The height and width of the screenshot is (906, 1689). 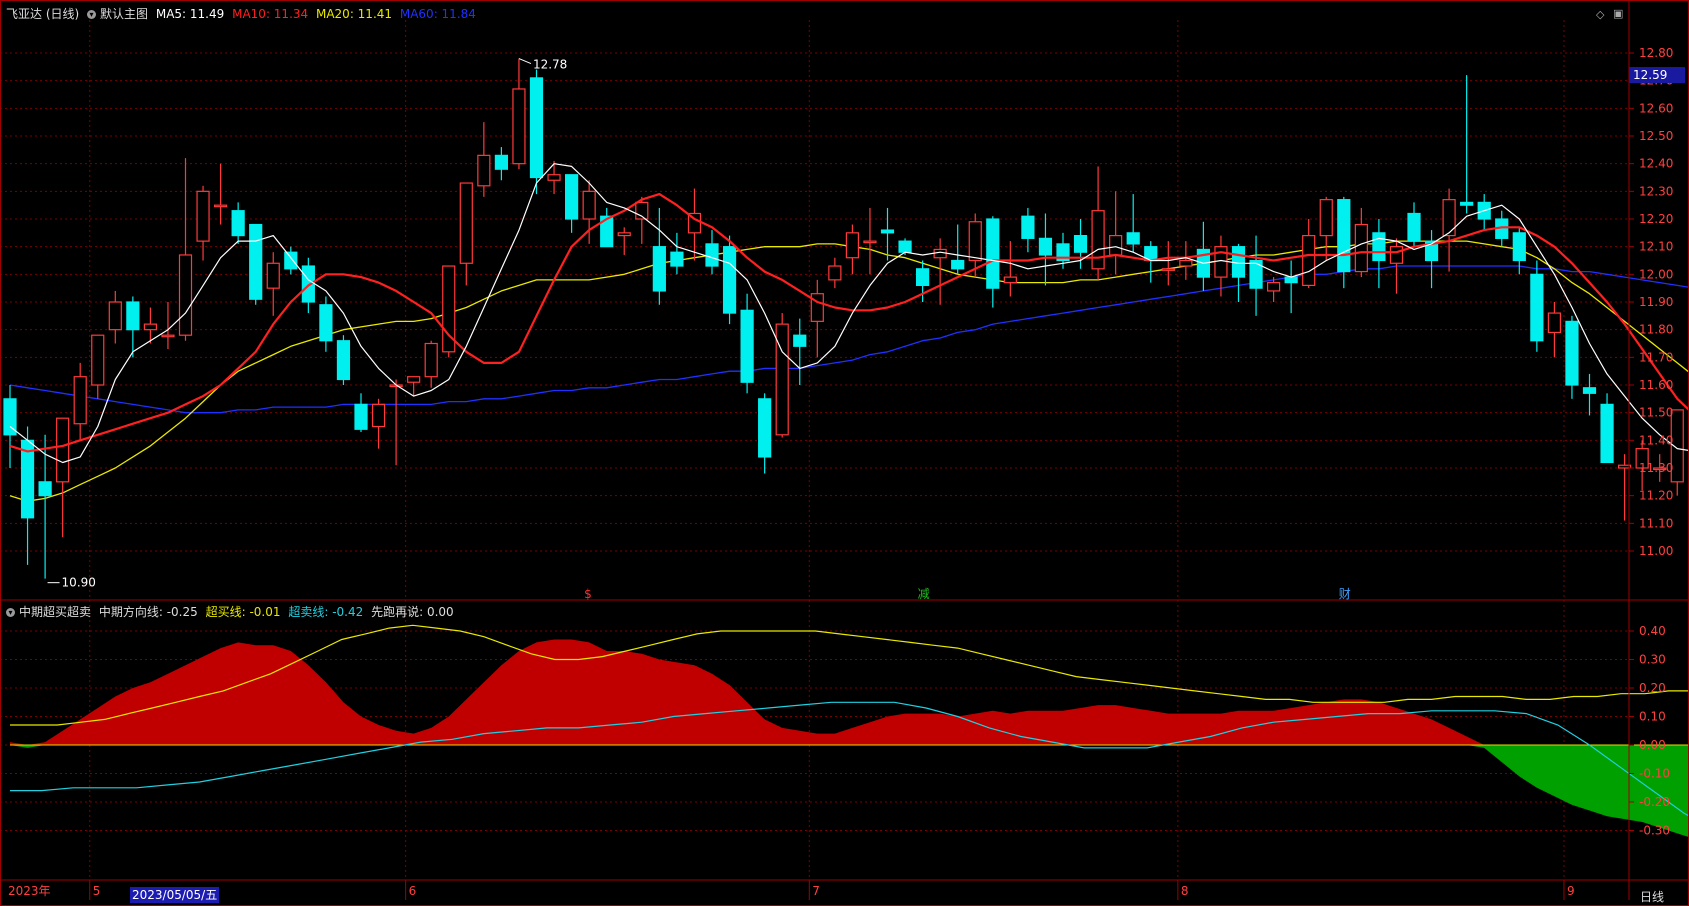 I want to click on stock-name: 飞亚达 (日线), so click(x=42, y=14).